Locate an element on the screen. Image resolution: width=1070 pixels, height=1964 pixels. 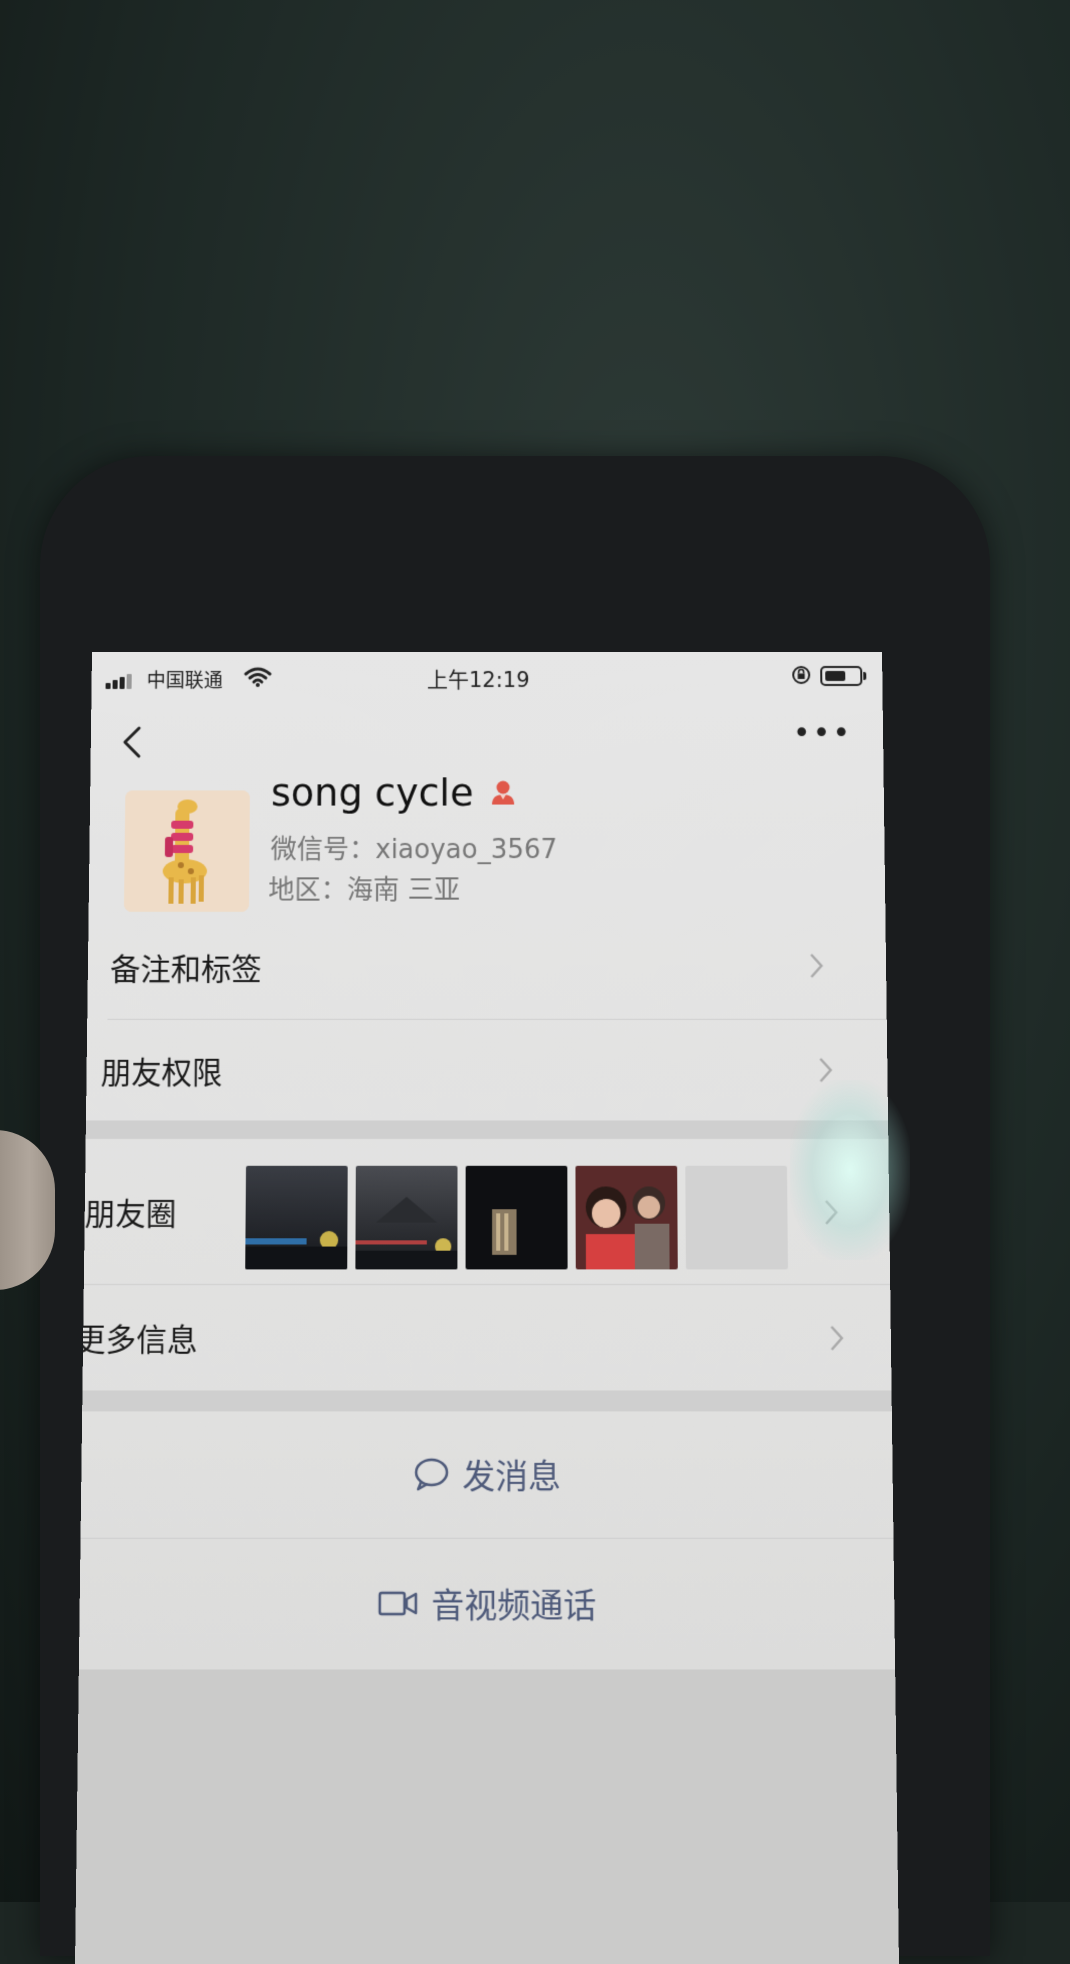
profile-name: song cycle is located at coordinates (372, 792).